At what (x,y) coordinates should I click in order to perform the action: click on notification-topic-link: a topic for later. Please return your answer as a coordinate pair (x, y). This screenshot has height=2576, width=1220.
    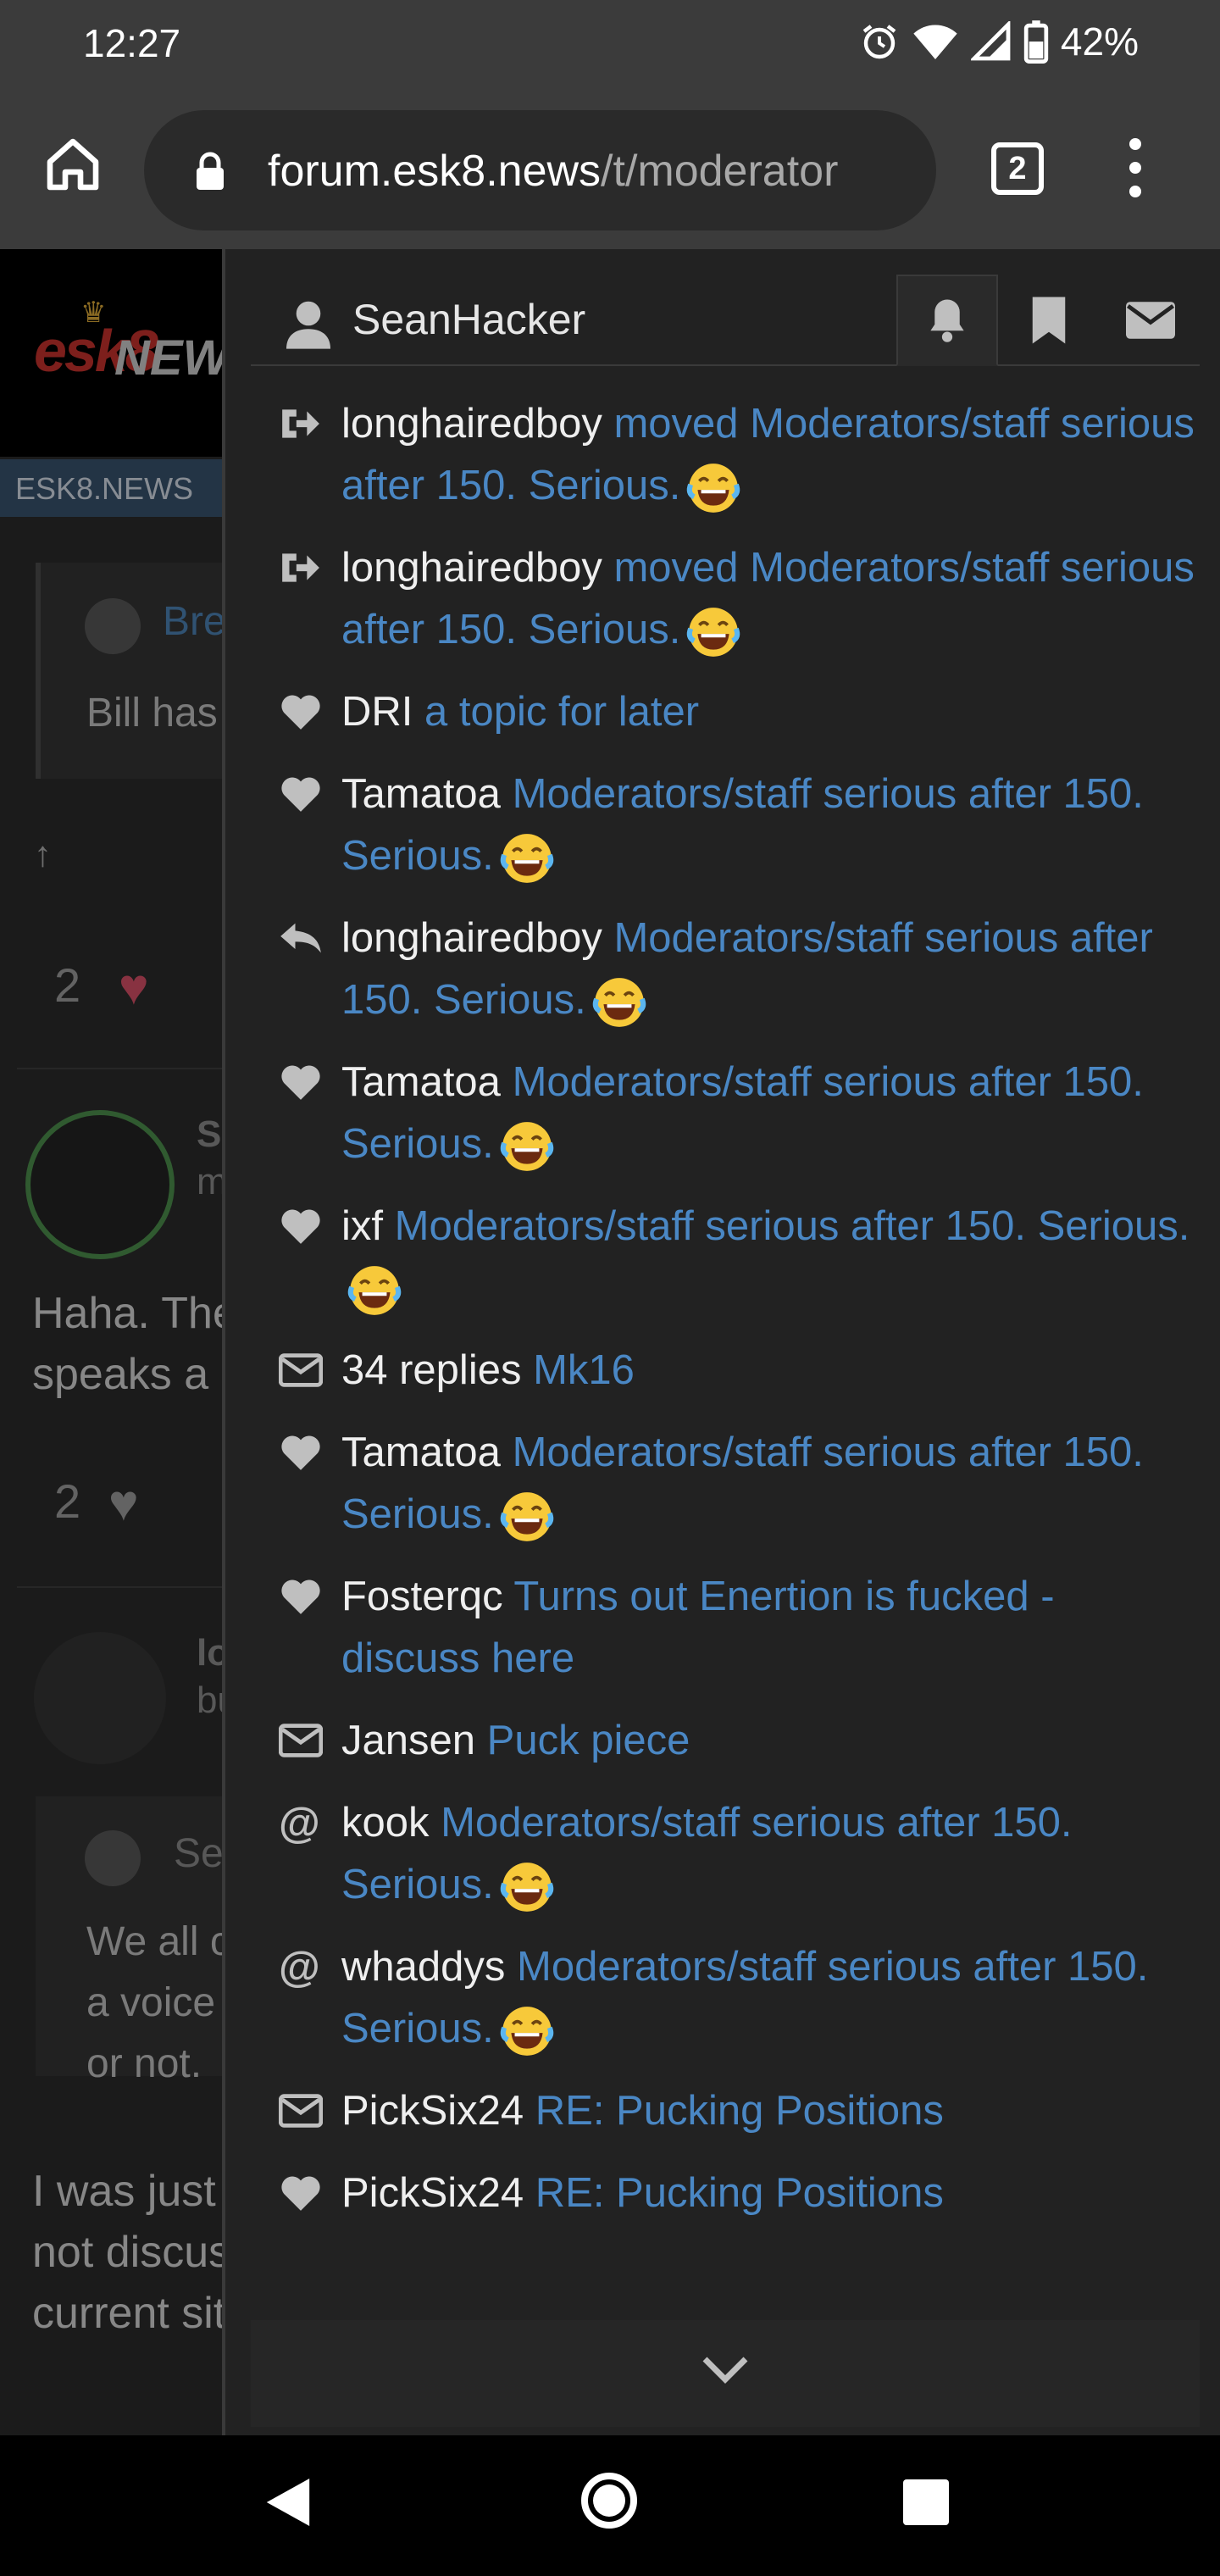
    Looking at the image, I should click on (561, 712).